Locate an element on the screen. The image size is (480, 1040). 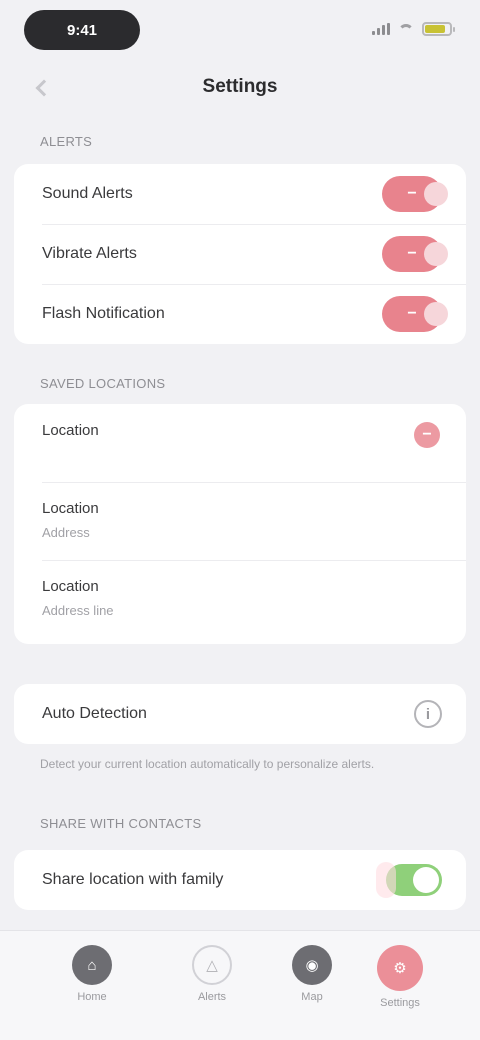
status-time: 9:41 is located at coordinates (82, 30).